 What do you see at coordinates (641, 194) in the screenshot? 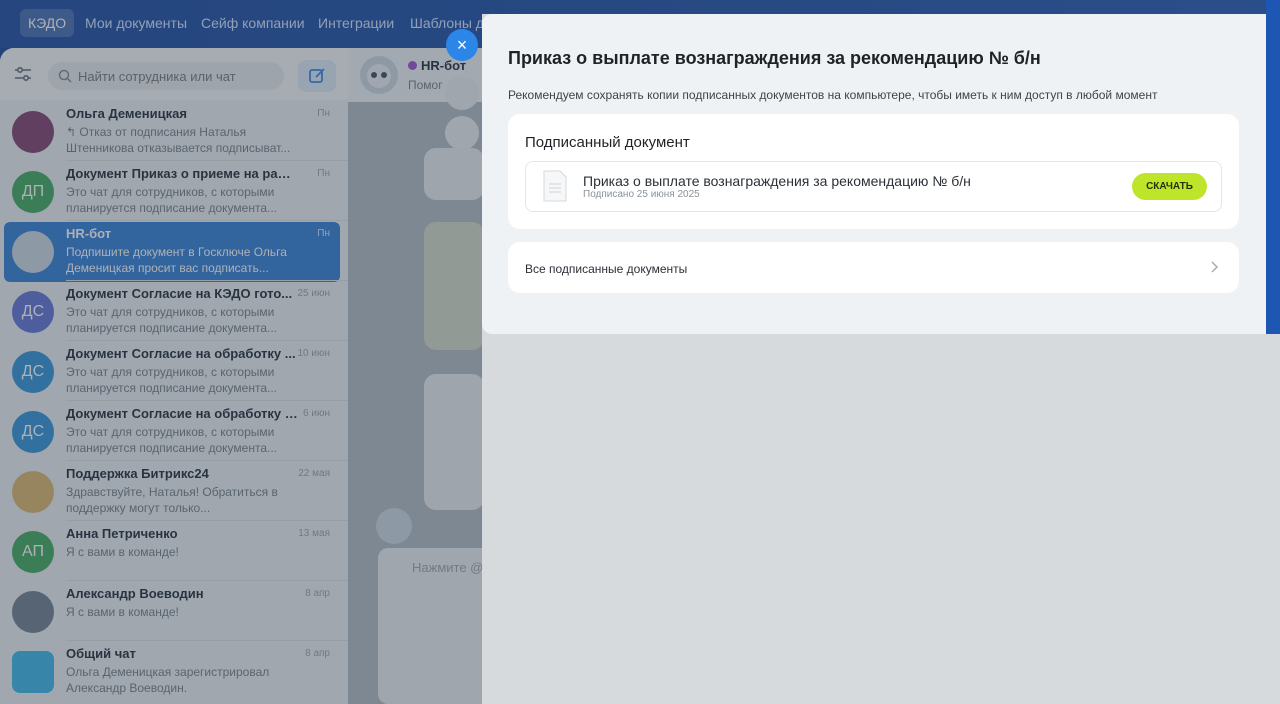
I see `document-signed-date: Подписано 25 июня 2025` at bounding box center [641, 194].